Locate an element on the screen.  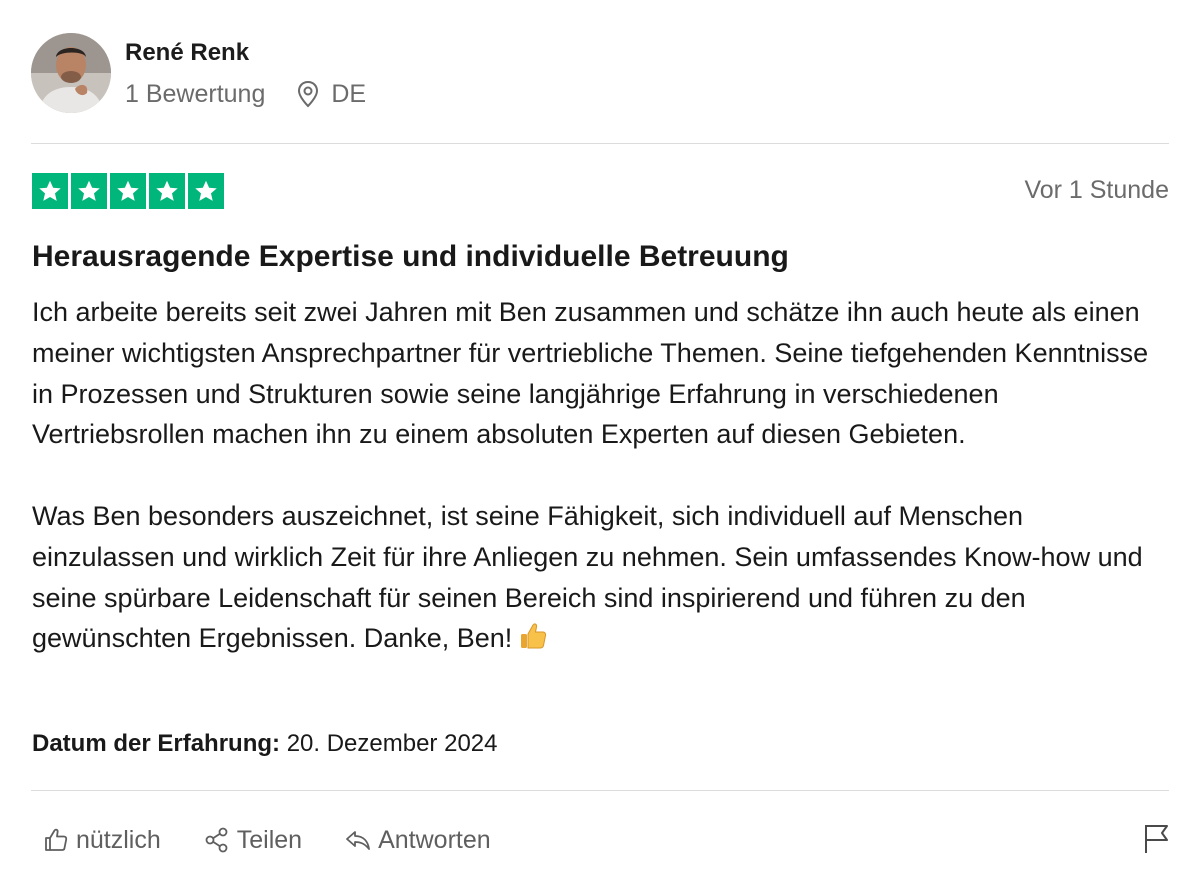
share-label: Teilen is located at coordinates (269, 839).